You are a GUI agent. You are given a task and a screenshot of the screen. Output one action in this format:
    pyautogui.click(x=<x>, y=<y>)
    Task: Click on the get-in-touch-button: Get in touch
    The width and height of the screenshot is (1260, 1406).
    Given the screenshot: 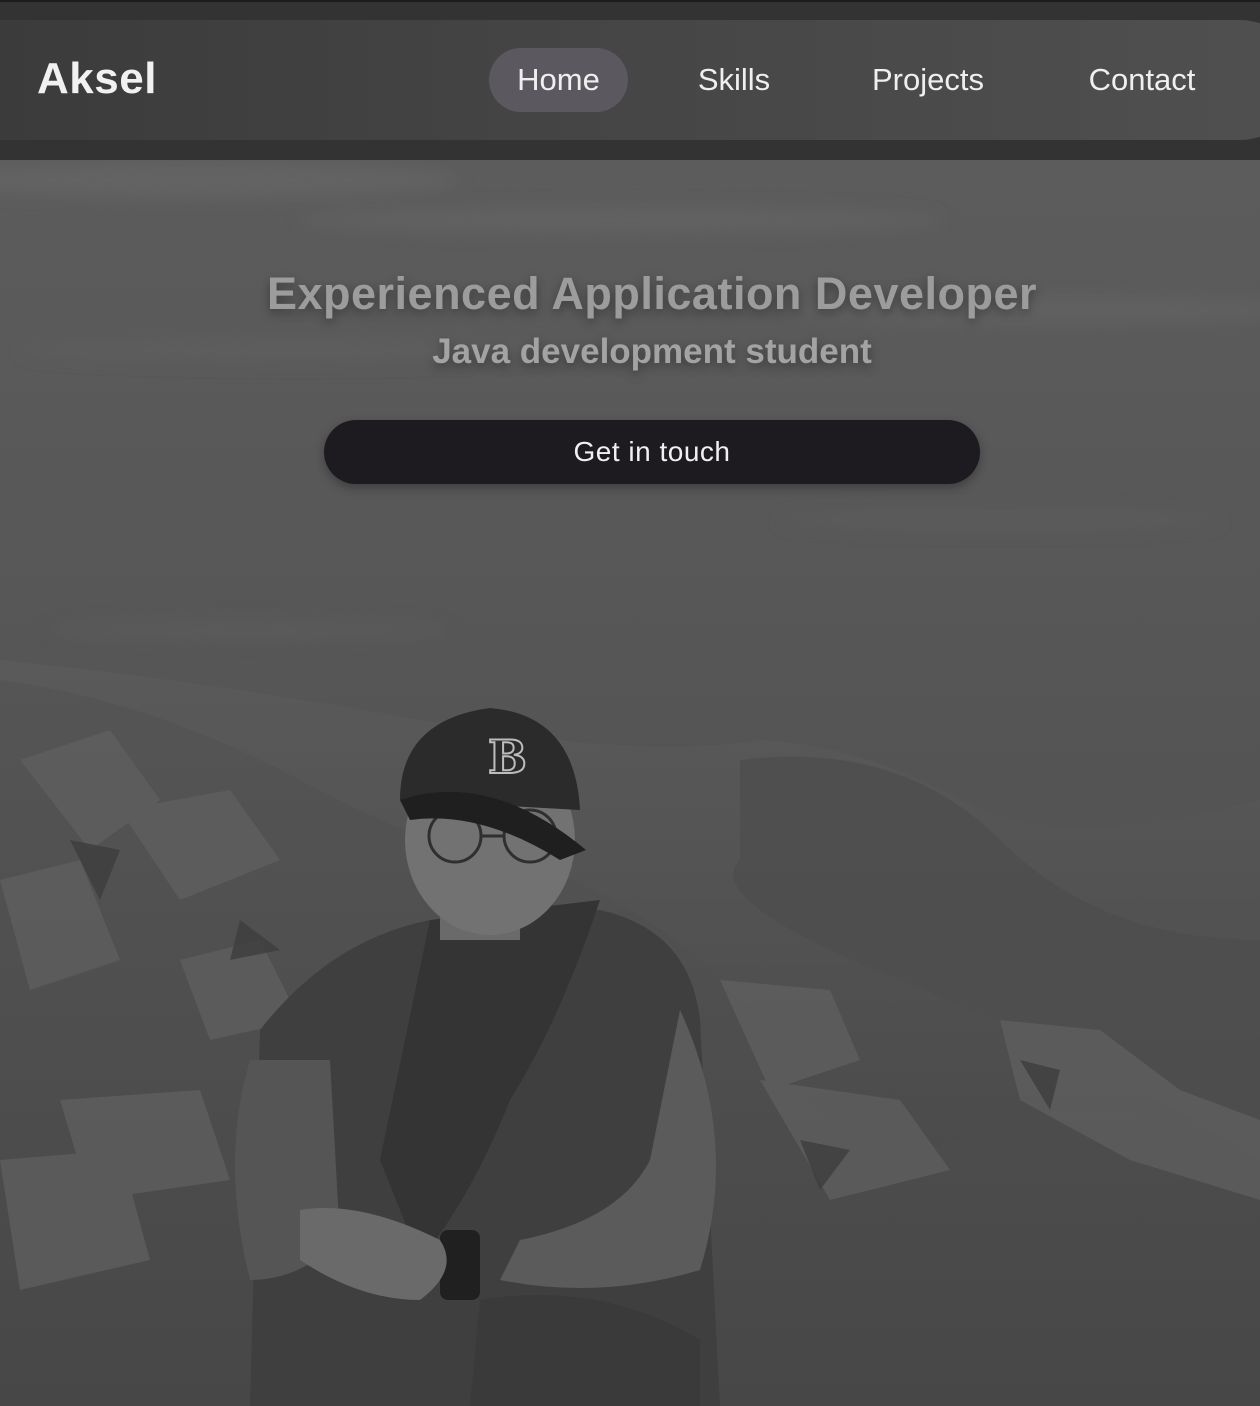 What is the action you would take?
    pyautogui.click(x=652, y=452)
    